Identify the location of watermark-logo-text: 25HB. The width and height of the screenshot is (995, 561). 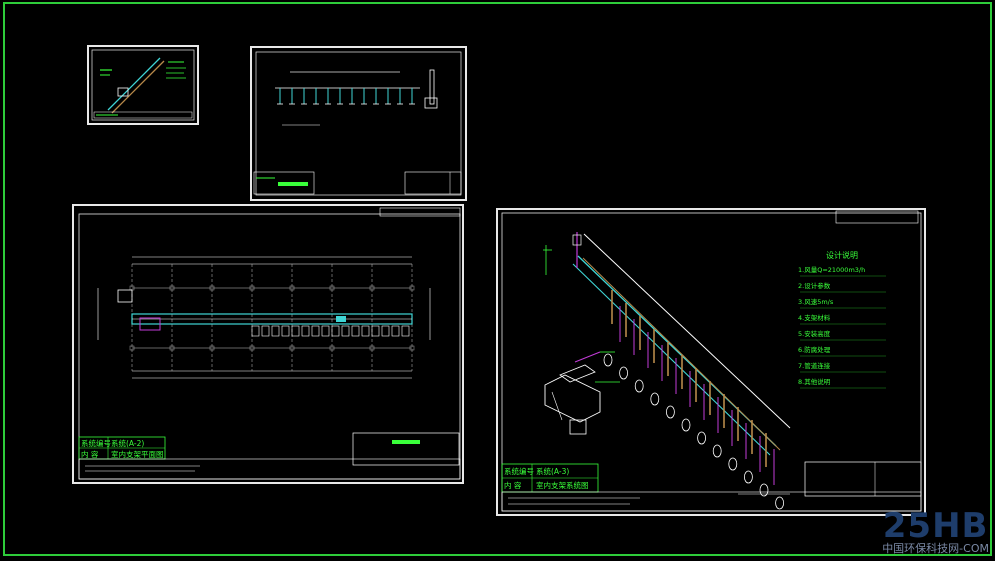
(935, 526).